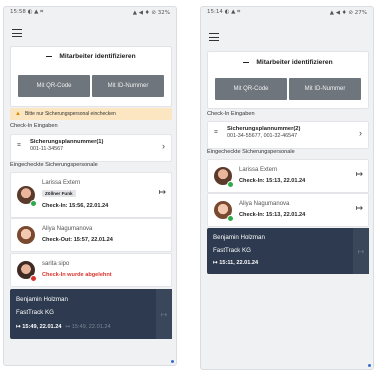 This screenshot has width=374, height=370. Describe the element at coordinates (63, 327) in the screenshot. I see `person-time: ↦ 15:49, 22.01.24 ↦ 15:49, 22.01.24` at that location.